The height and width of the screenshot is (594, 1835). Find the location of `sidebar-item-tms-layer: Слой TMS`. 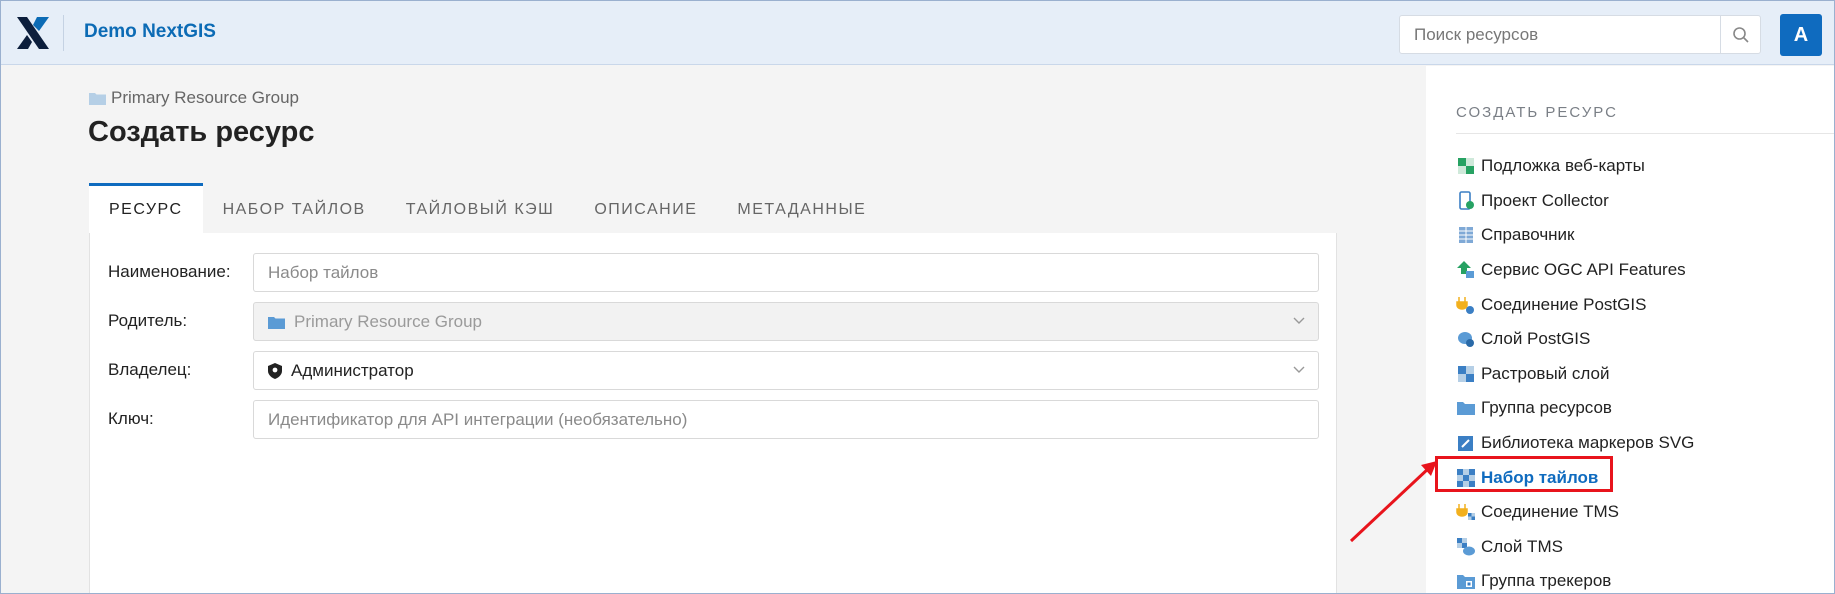

sidebar-item-tms-layer: Слой TMS is located at coordinates (1575, 547).